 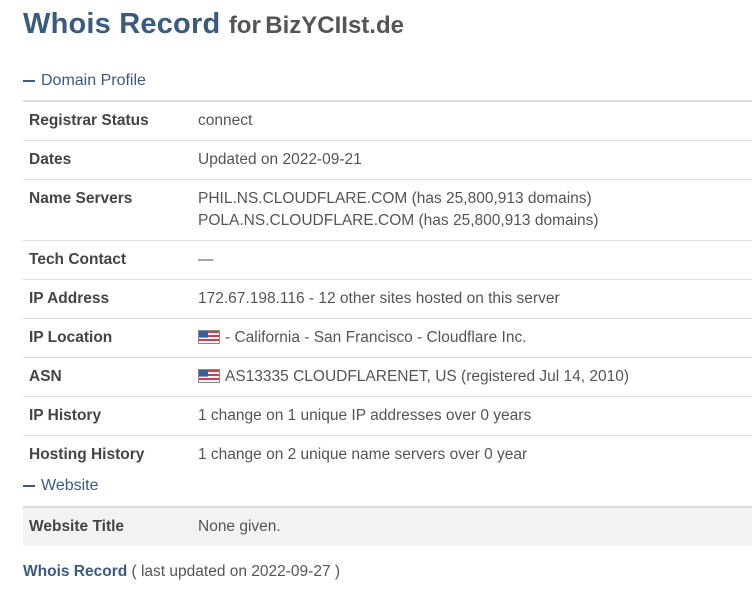 I want to click on website-table: Website Title None given., so click(x=387, y=526).